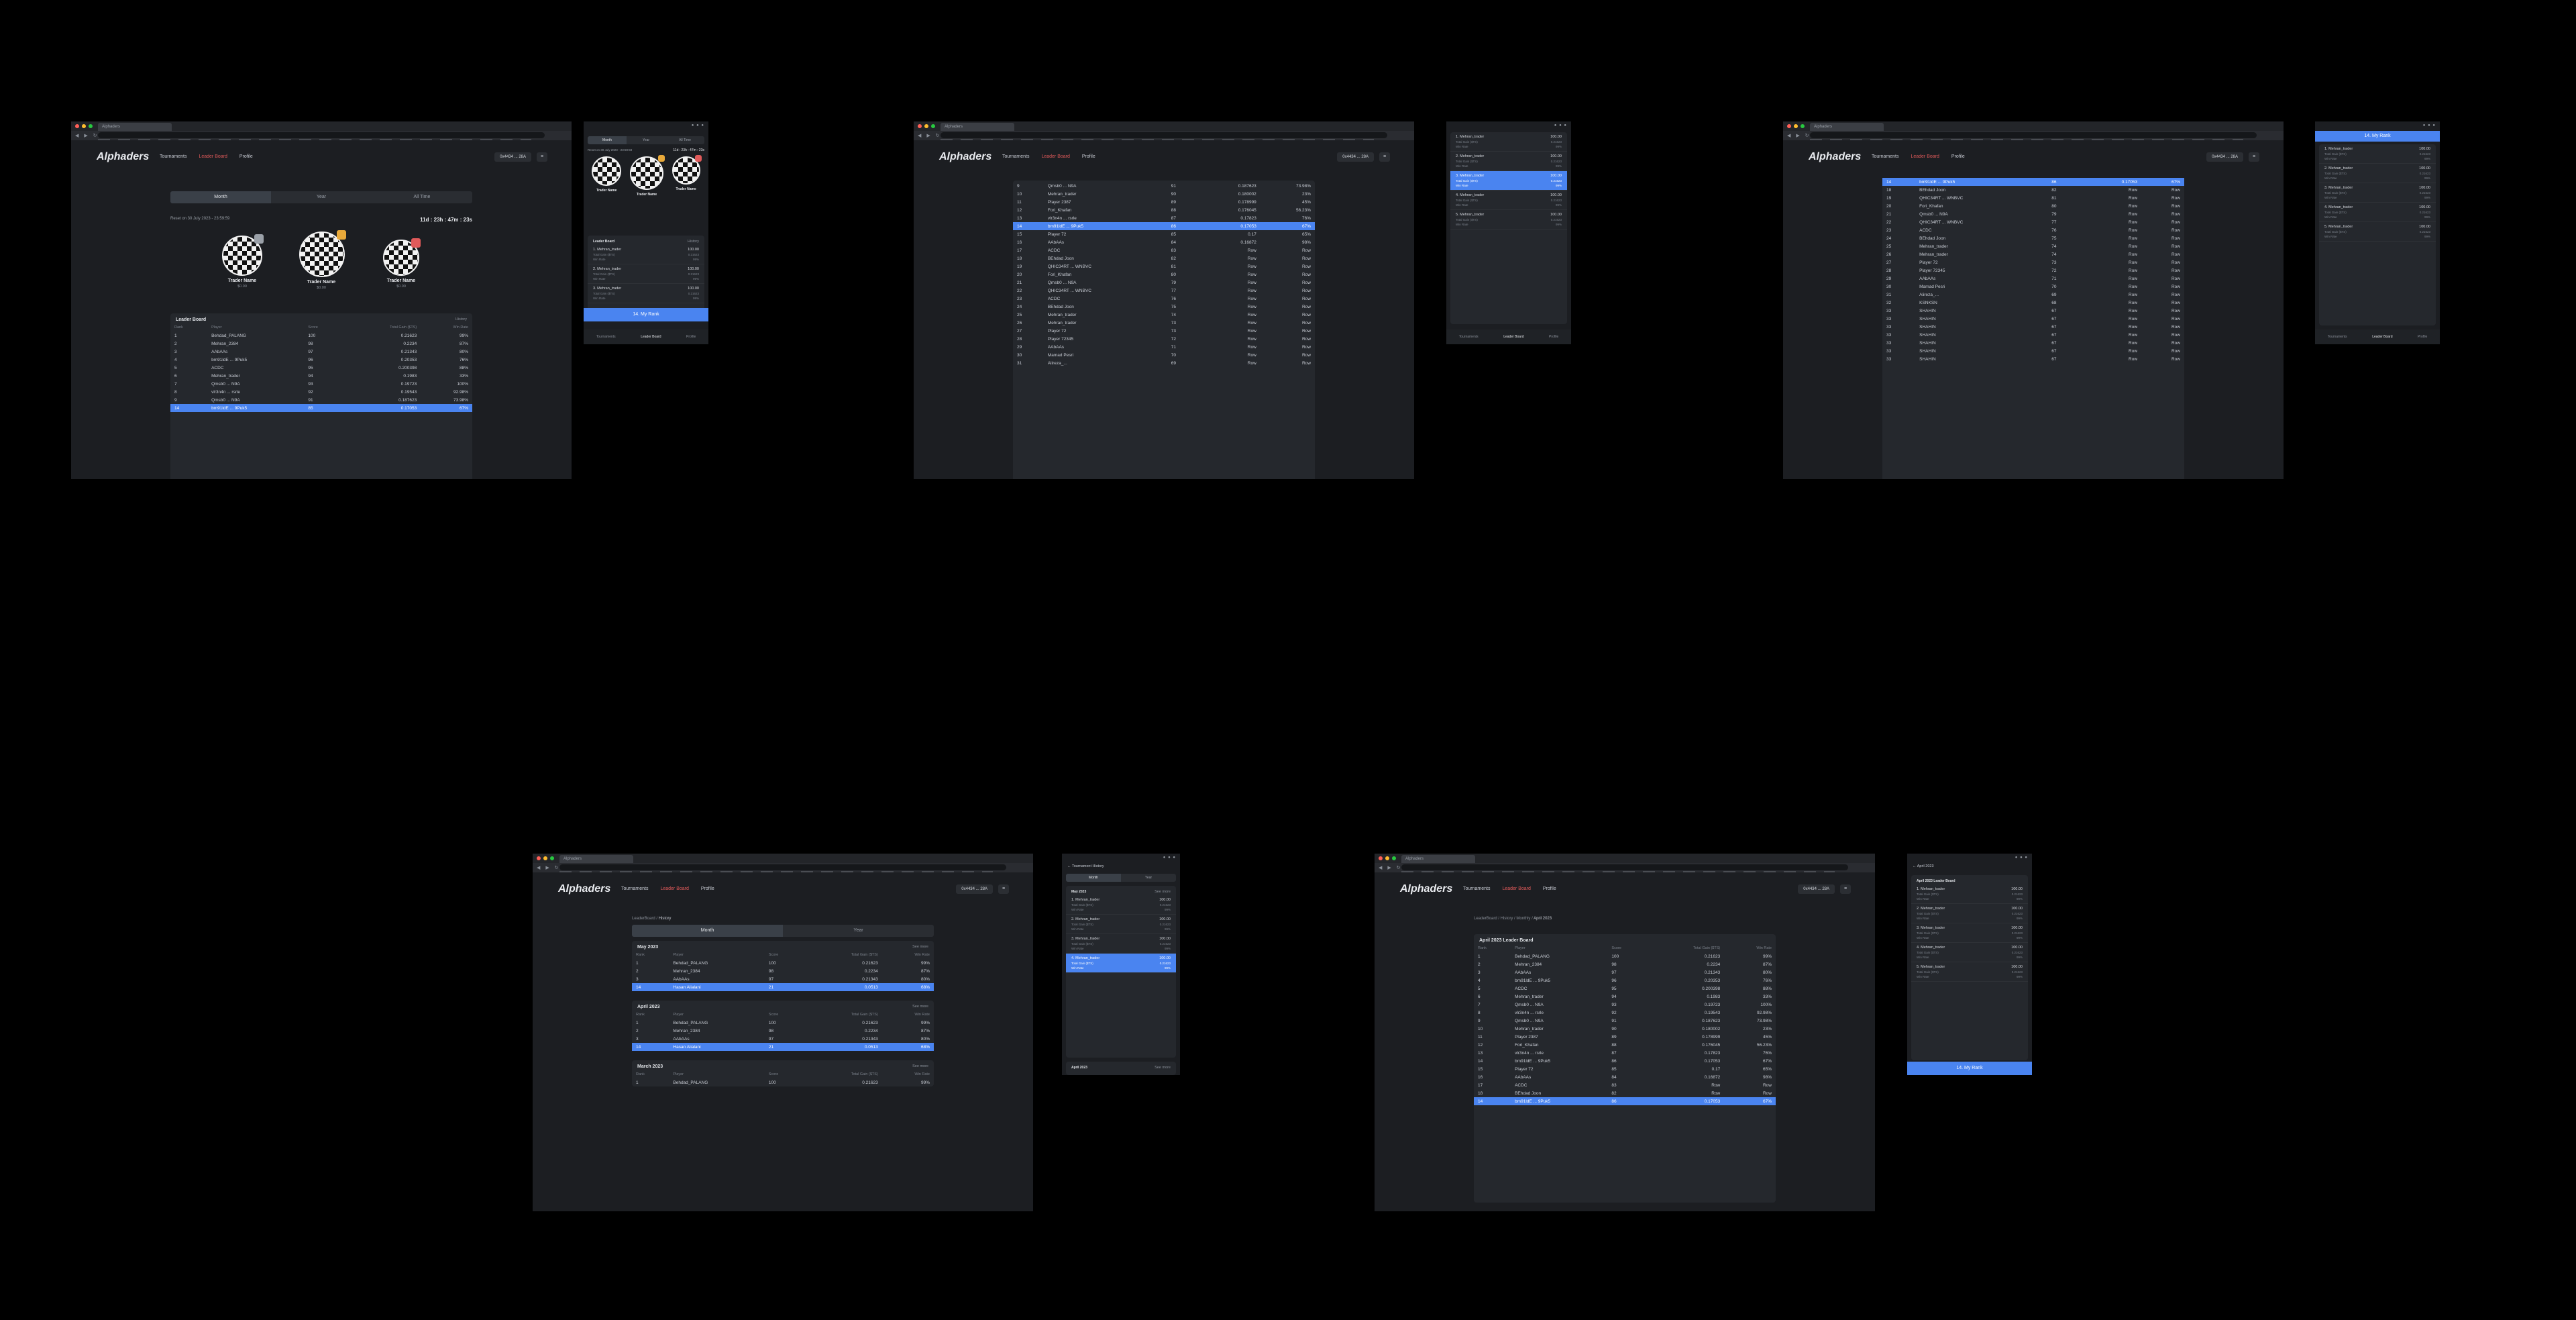 The image size is (2576, 1320). I want to click on table-row: 16 AAbAAs 84 0.16872 98%, so click(1164, 242).